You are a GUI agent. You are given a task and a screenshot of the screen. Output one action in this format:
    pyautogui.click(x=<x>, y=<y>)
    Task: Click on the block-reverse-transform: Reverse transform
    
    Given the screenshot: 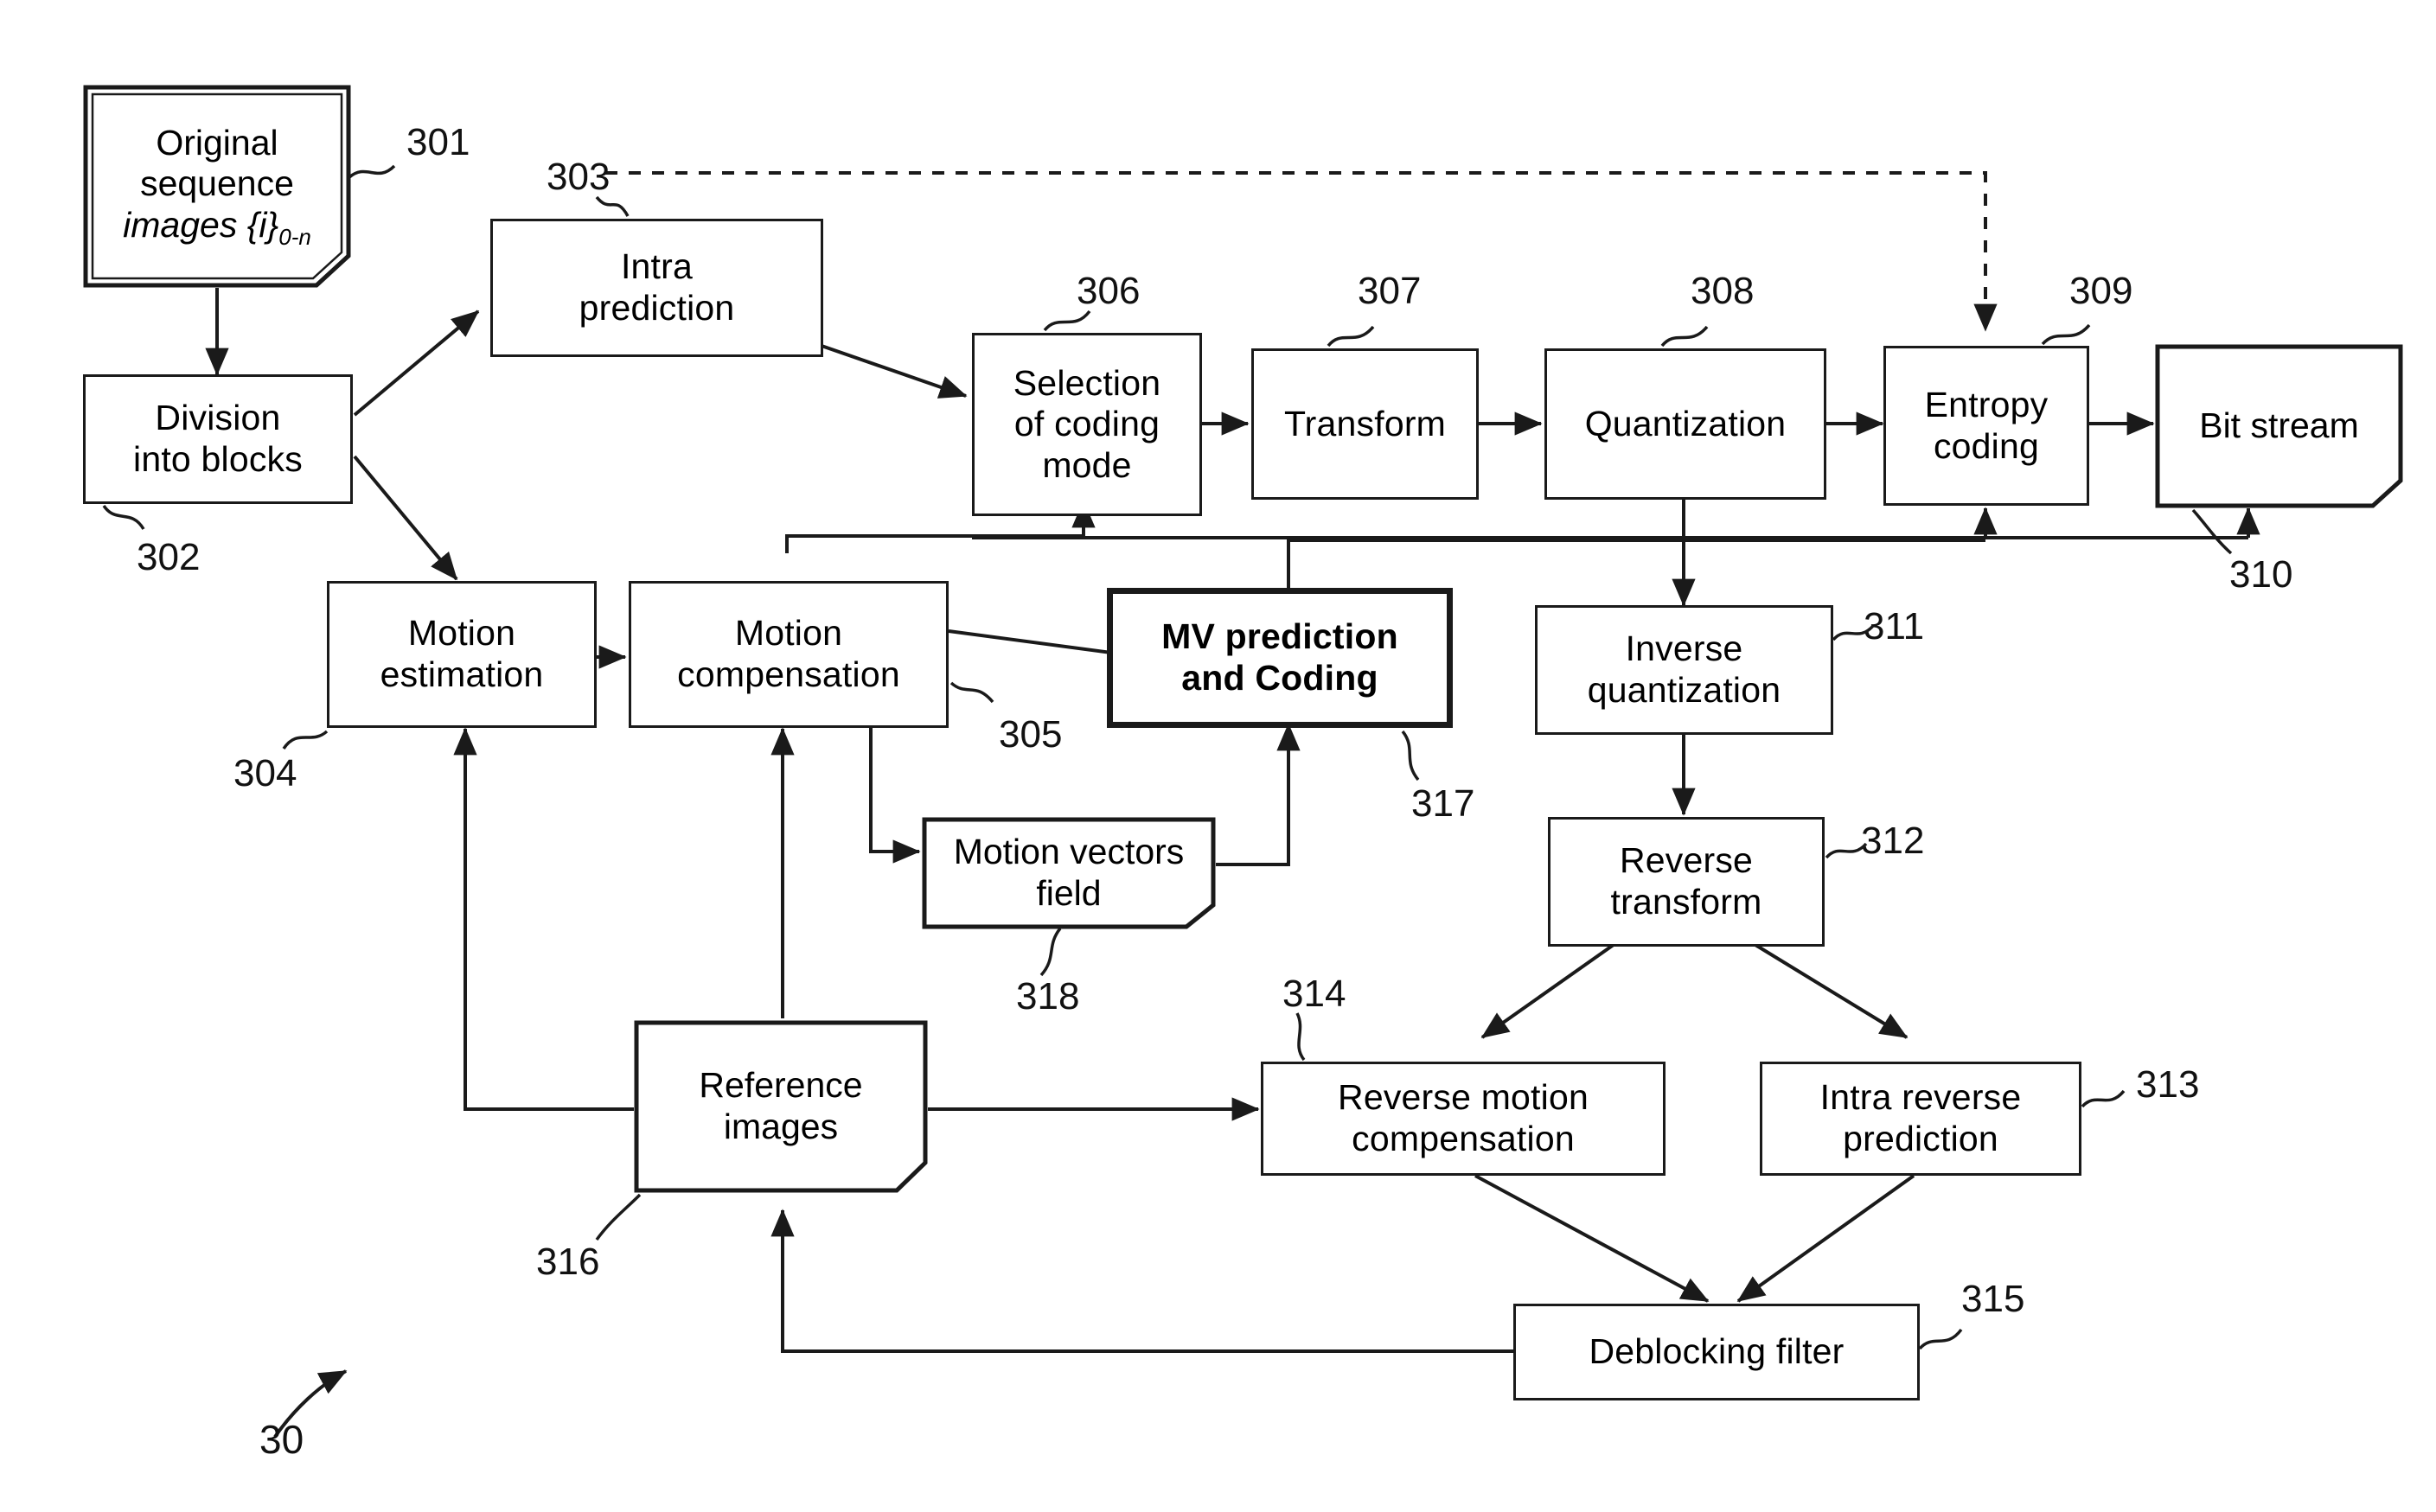 What is the action you would take?
    pyautogui.click(x=1686, y=882)
    